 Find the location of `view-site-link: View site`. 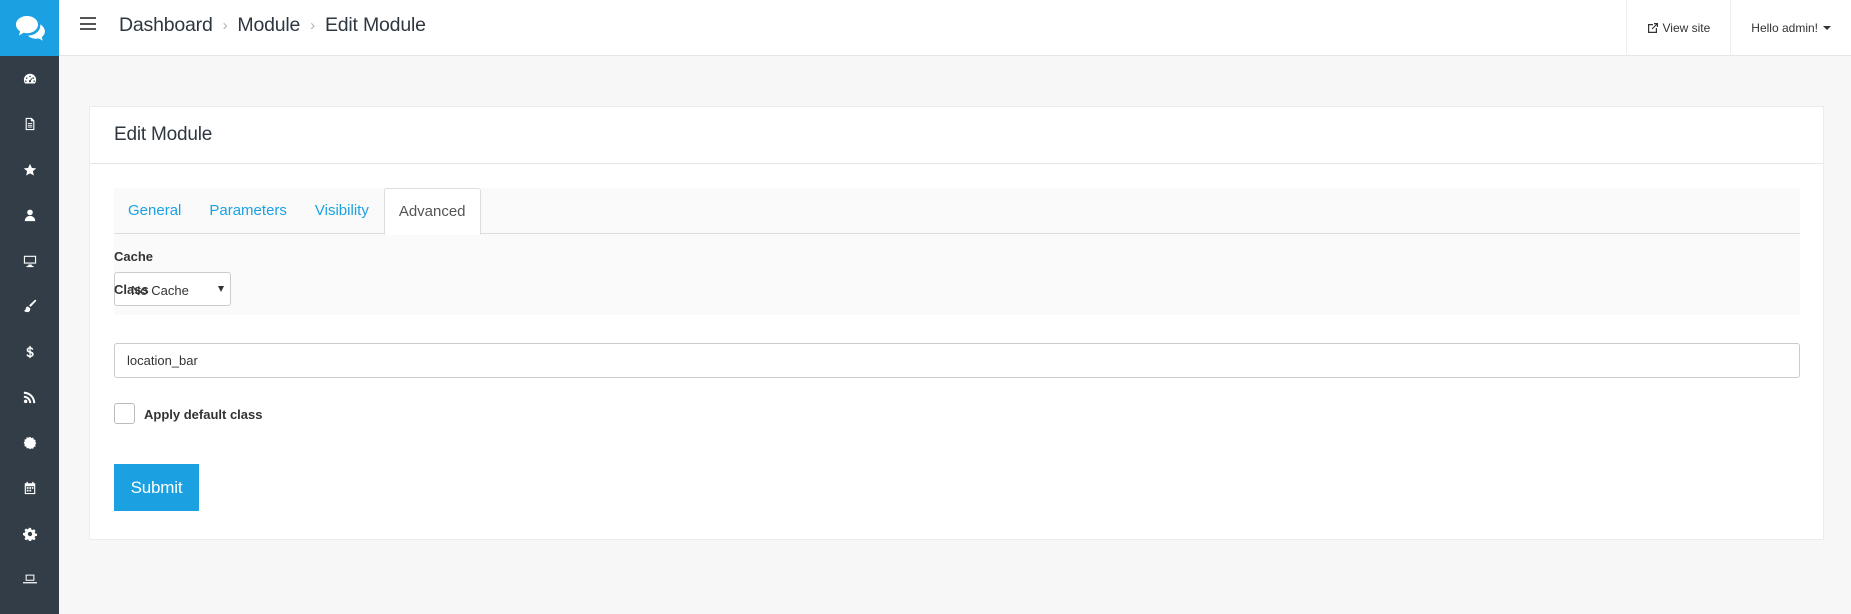

view-site-link: View site is located at coordinates (1678, 28).